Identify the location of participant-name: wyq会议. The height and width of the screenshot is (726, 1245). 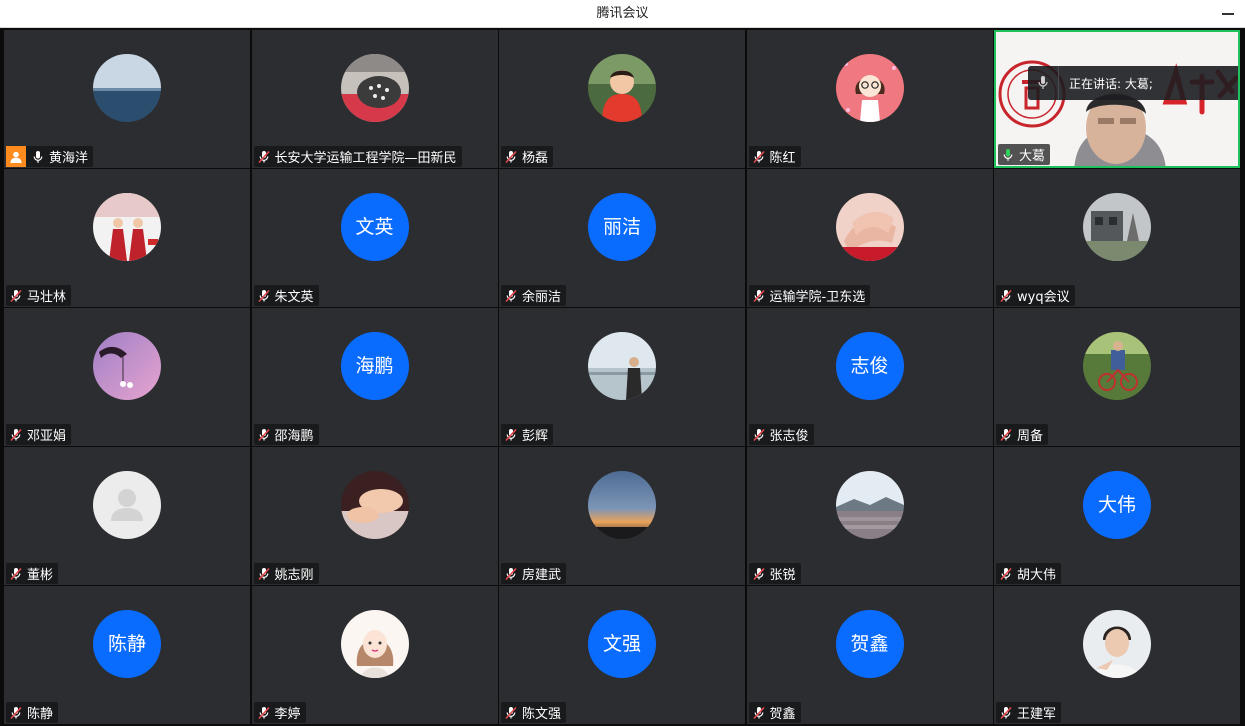
(1043, 297).